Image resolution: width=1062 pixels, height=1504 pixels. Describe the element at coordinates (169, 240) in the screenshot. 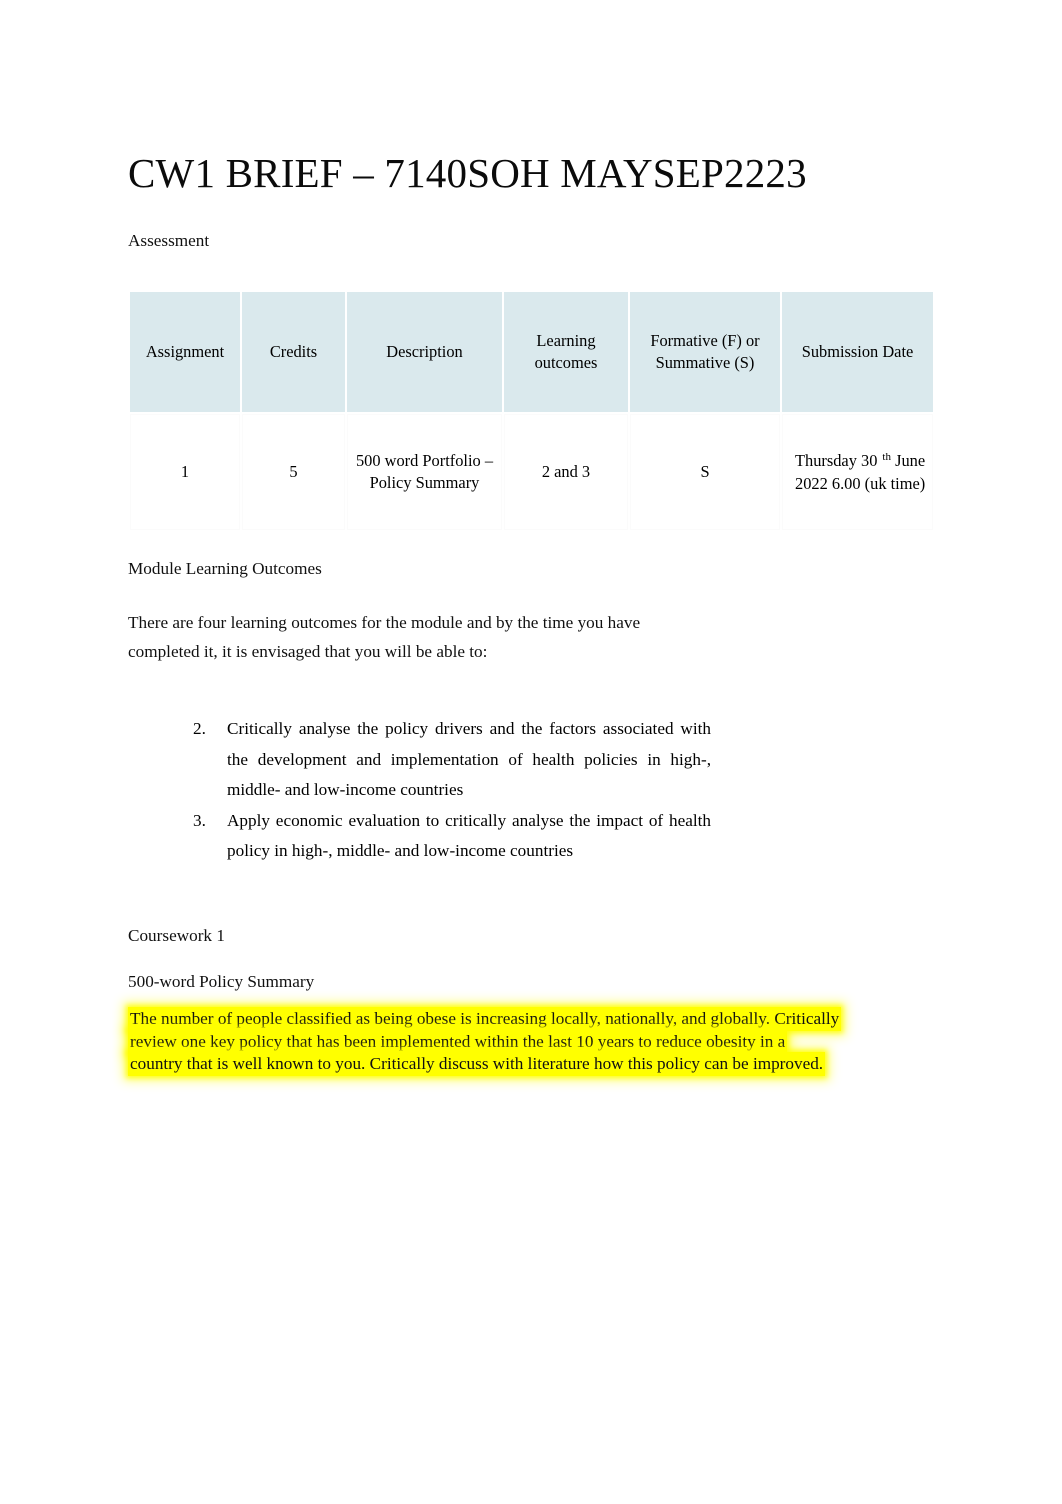

I see `assessment-label: Assessment` at that location.